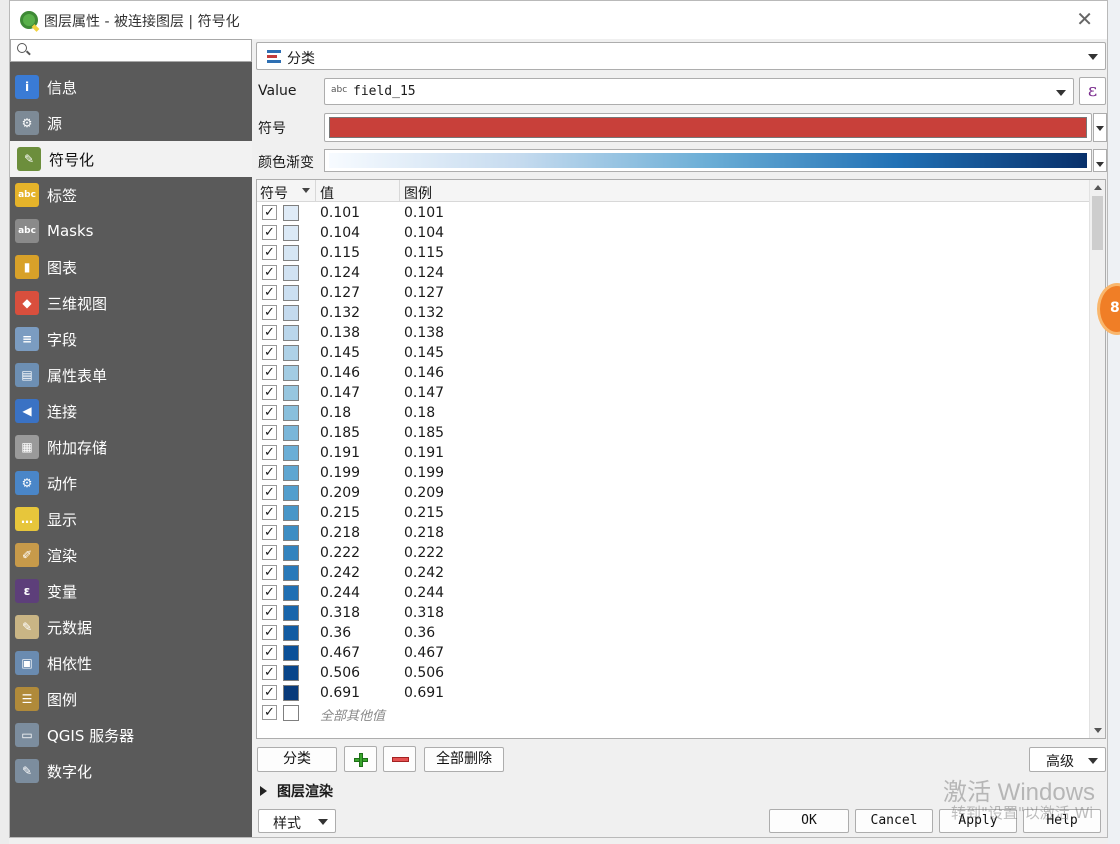 The height and width of the screenshot is (844, 1120). I want to click on category-value: 0.185, so click(340, 433).